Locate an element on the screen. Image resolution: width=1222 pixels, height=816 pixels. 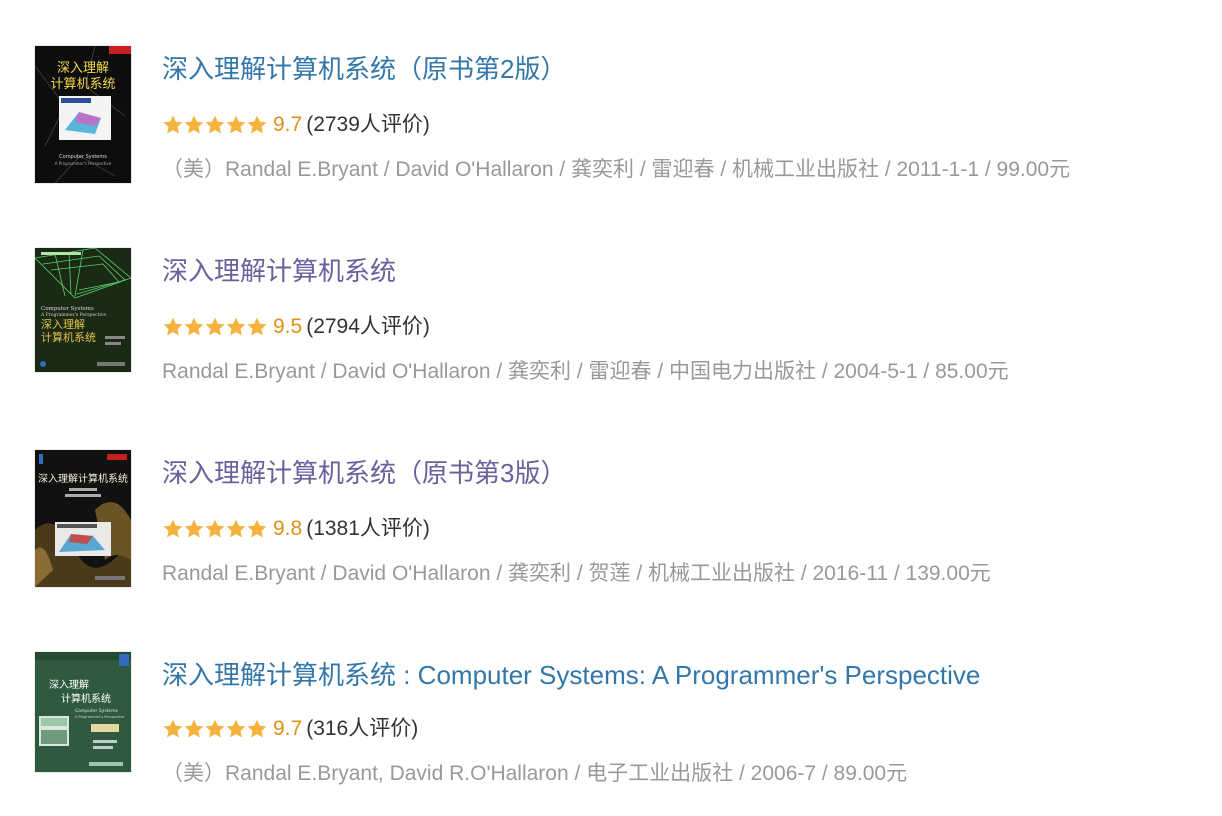
book-title-link: 深入理解计算机系统（原书第2版） is located at coordinates (364, 69).